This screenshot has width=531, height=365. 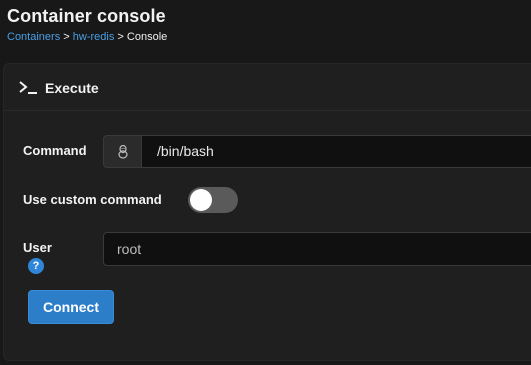 What do you see at coordinates (92, 199) in the screenshot?
I see `custom-command-label: Use custom command` at bounding box center [92, 199].